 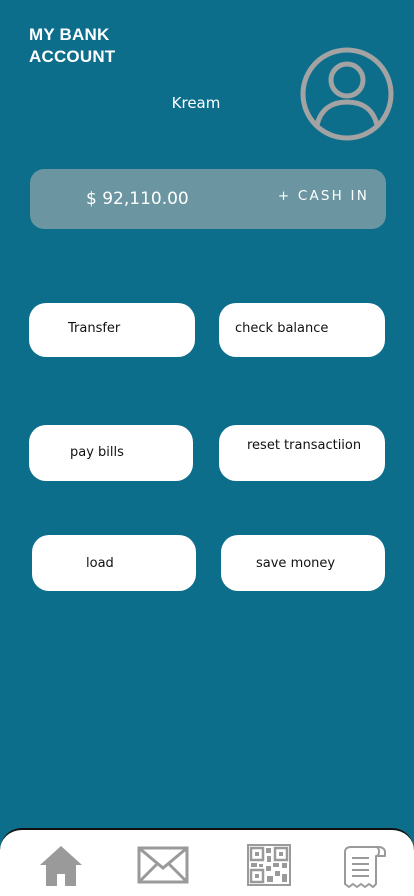 What do you see at coordinates (269, 865) in the screenshot?
I see `qr-code-icon` at bounding box center [269, 865].